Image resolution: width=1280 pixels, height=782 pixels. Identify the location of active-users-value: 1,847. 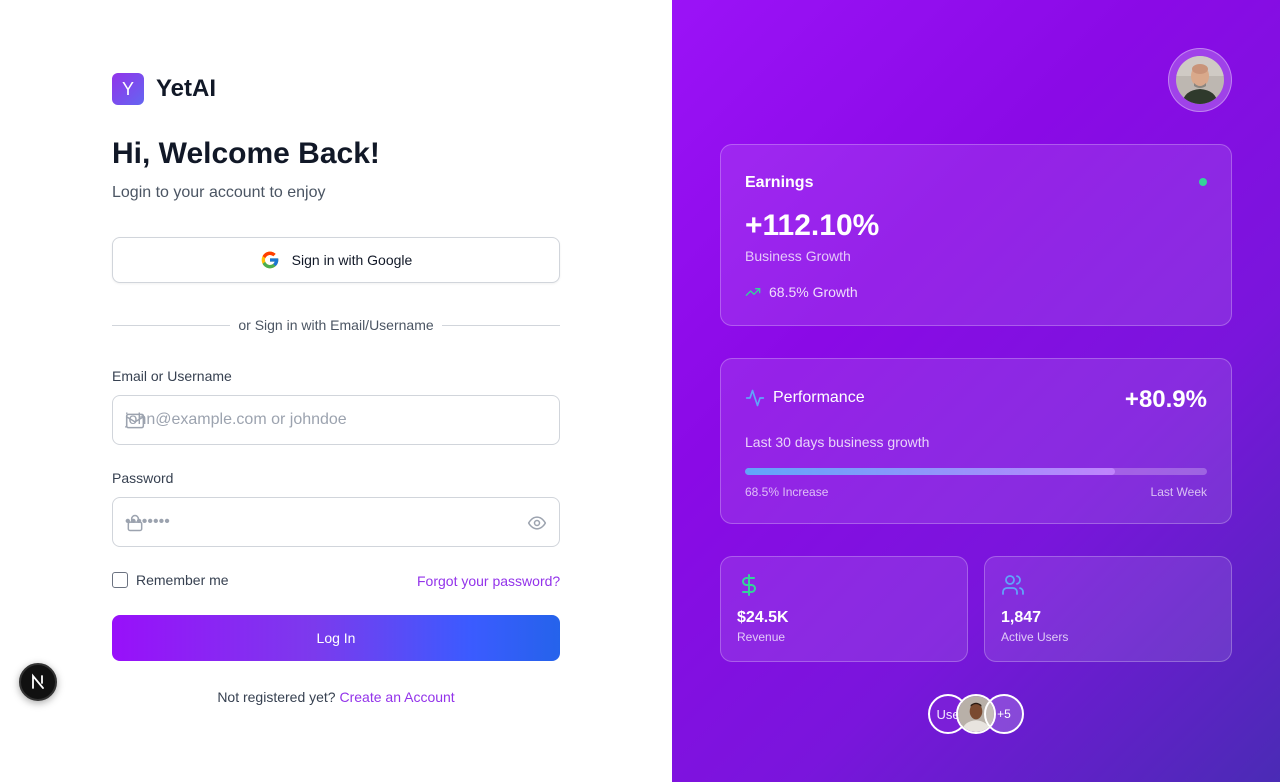
(1021, 617).